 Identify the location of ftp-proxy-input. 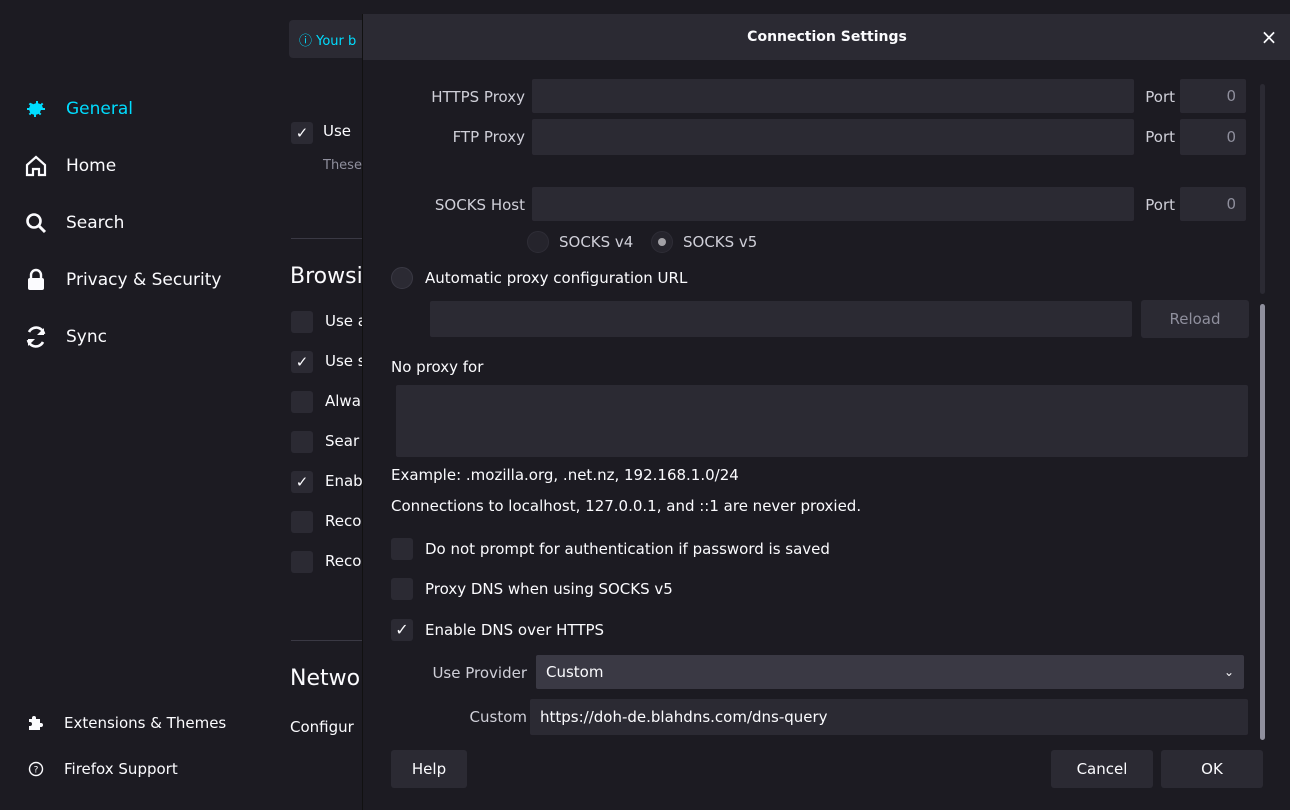
(833, 137).